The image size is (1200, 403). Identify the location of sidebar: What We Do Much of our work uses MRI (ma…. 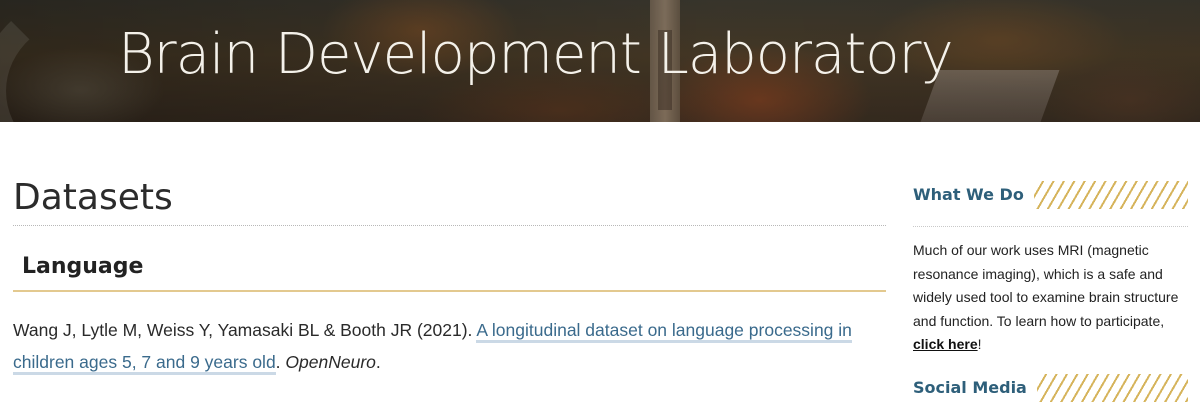
(1050, 291).